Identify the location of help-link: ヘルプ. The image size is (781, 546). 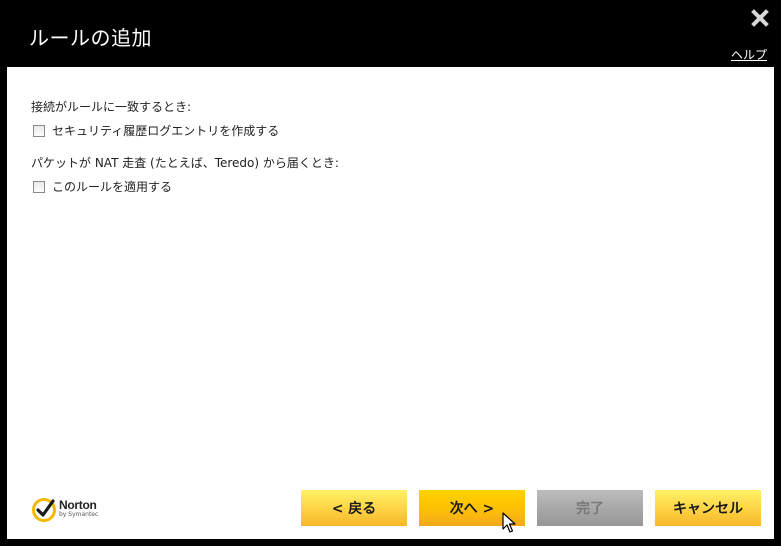
(749, 54).